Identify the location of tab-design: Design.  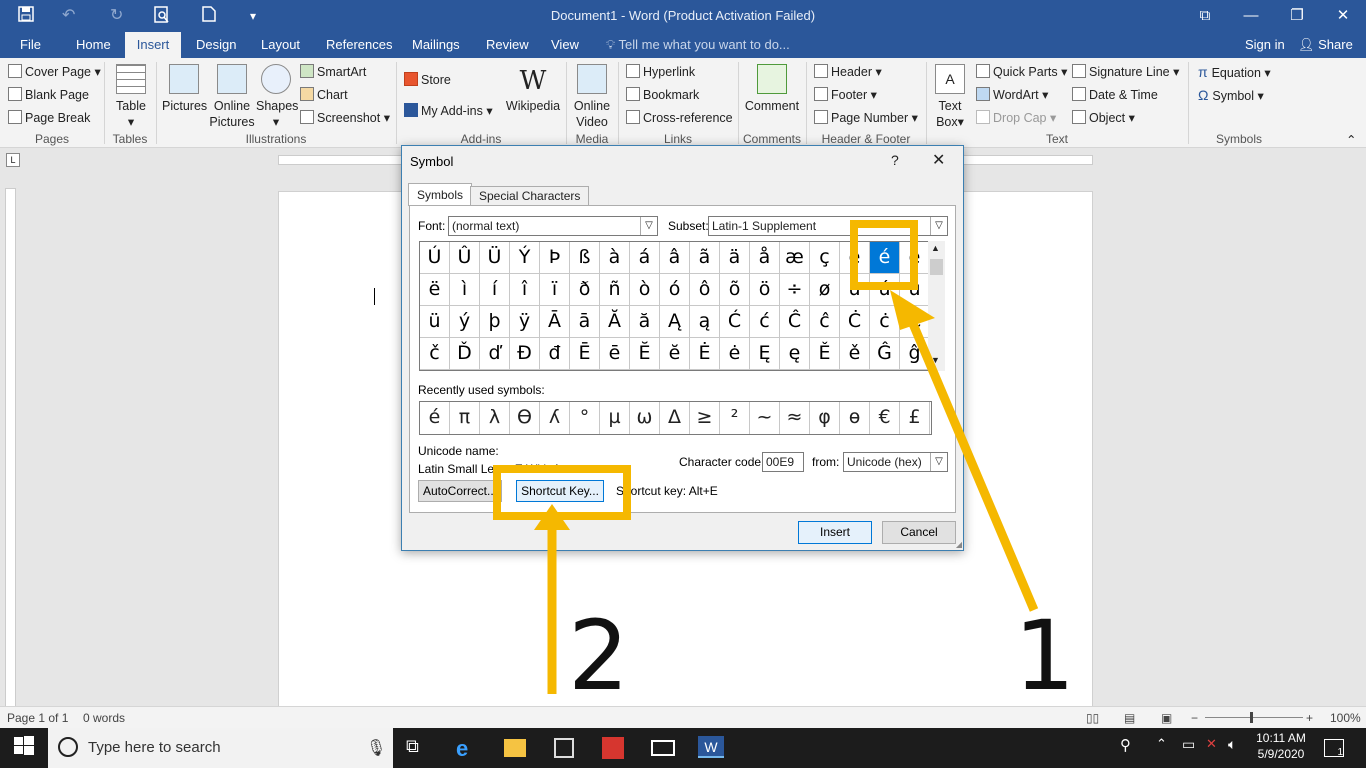
(216, 45).